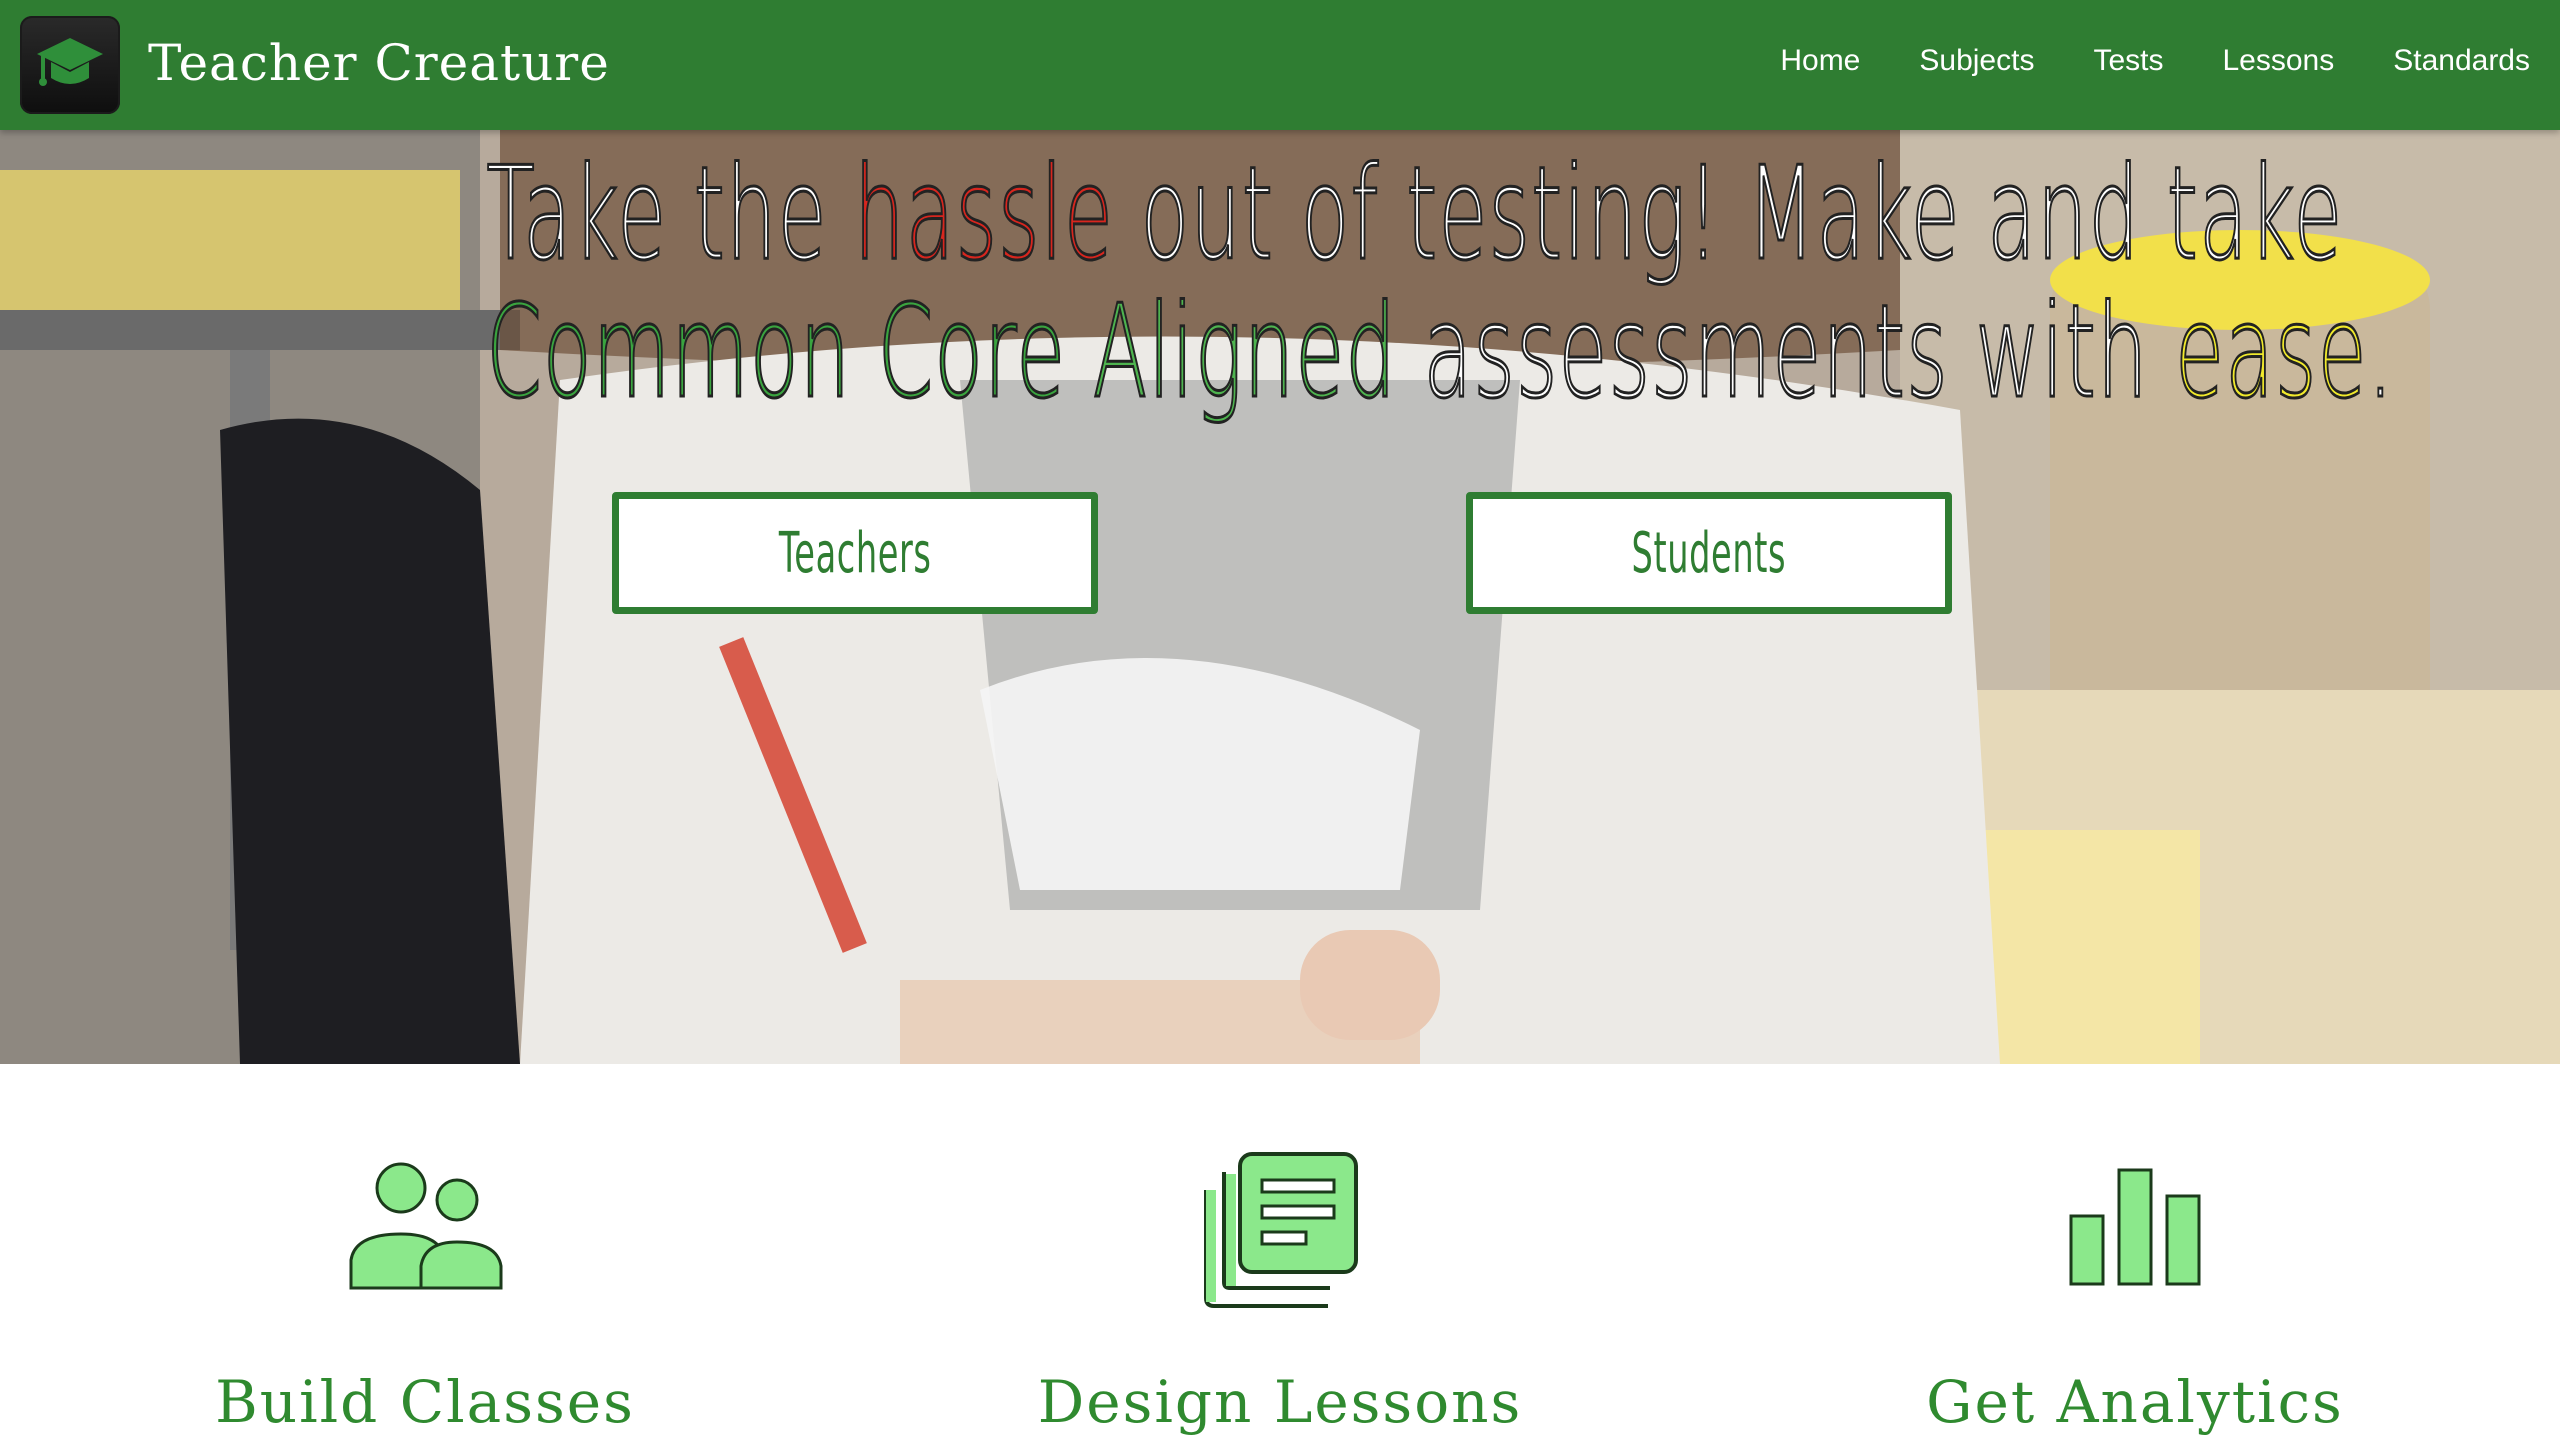  Describe the element at coordinates (425, 1293) in the screenshot. I see `feature-build-classes: Build Classes` at that location.